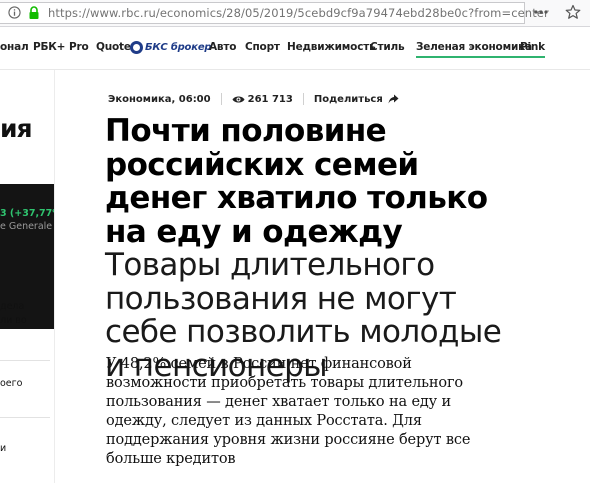  What do you see at coordinates (136, 47) in the screenshot?
I see `bcs-logo-icon` at bounding box center [136, 47].